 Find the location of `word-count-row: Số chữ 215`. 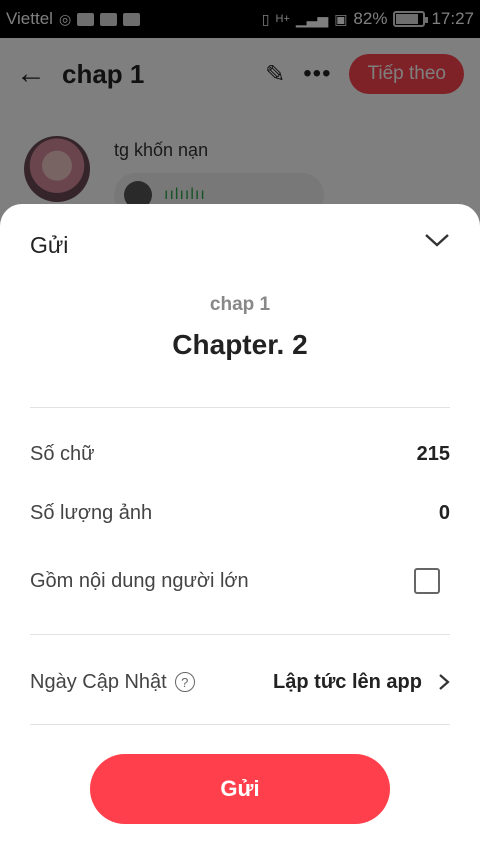

word-count-row: Số chữ 215 is located at coordinates (240, 454).